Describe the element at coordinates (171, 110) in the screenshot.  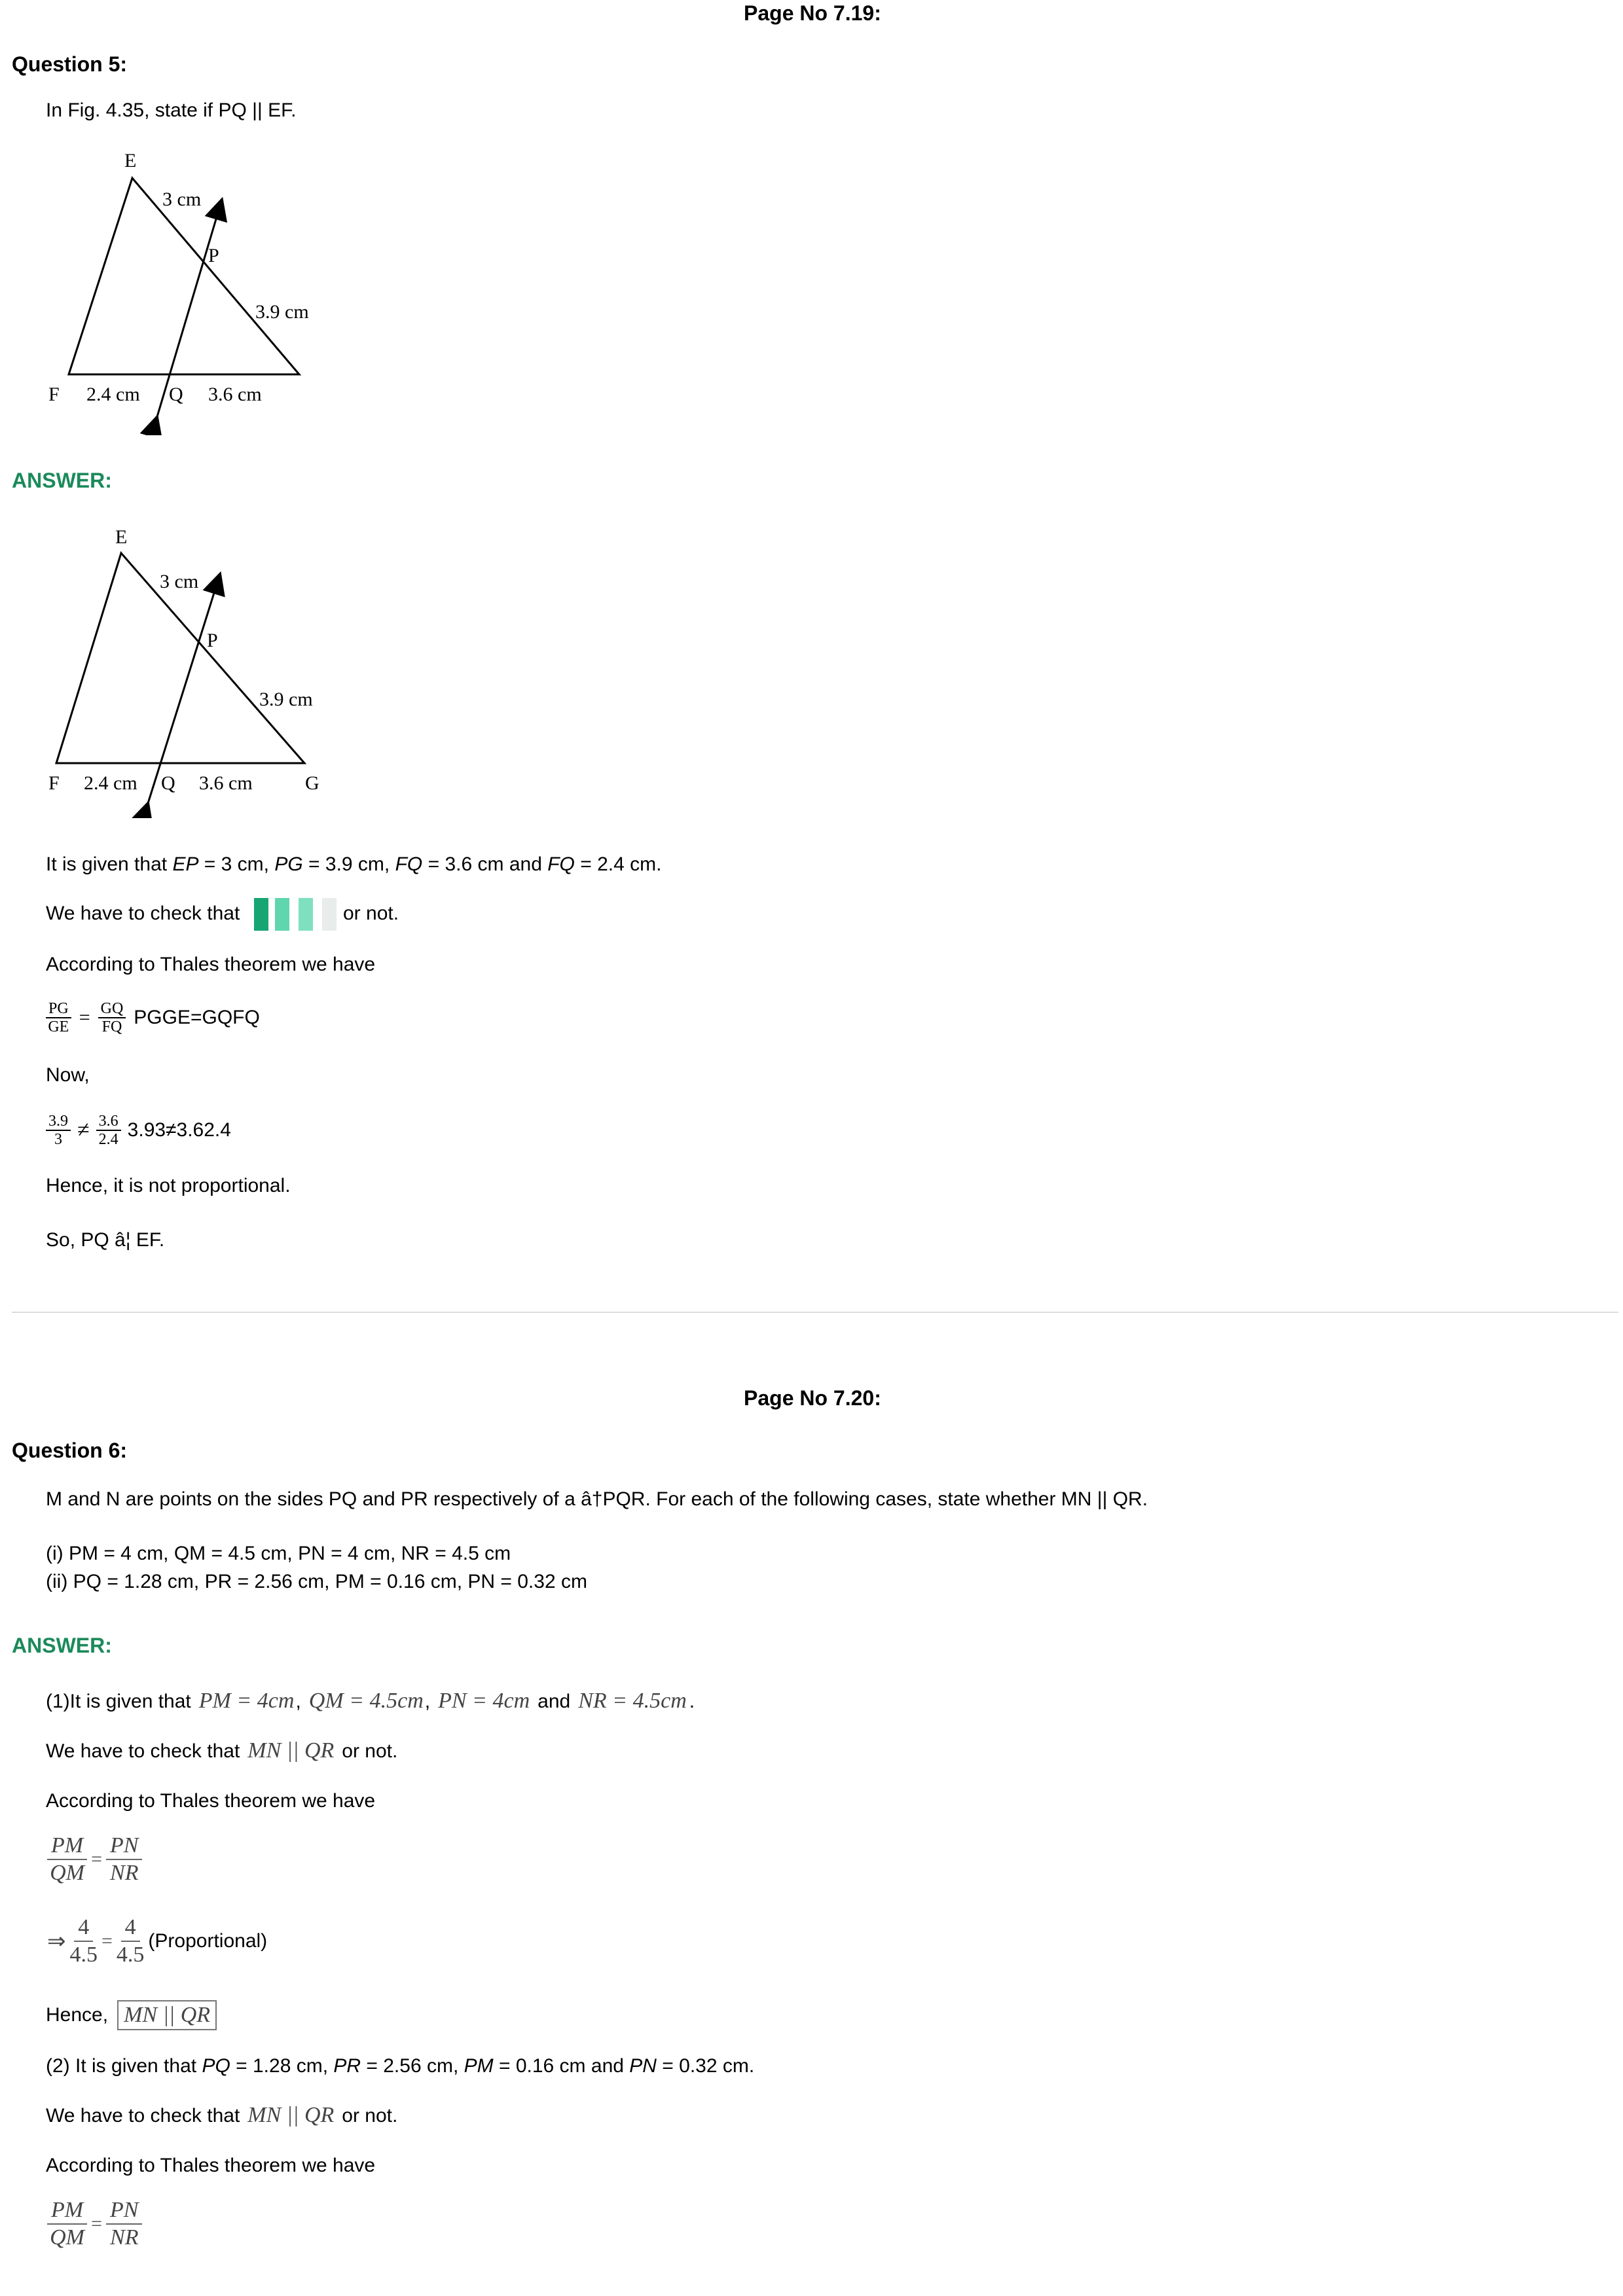
I see `question-text: In Fig. 4.35, state if PQ || EF.` at that location.